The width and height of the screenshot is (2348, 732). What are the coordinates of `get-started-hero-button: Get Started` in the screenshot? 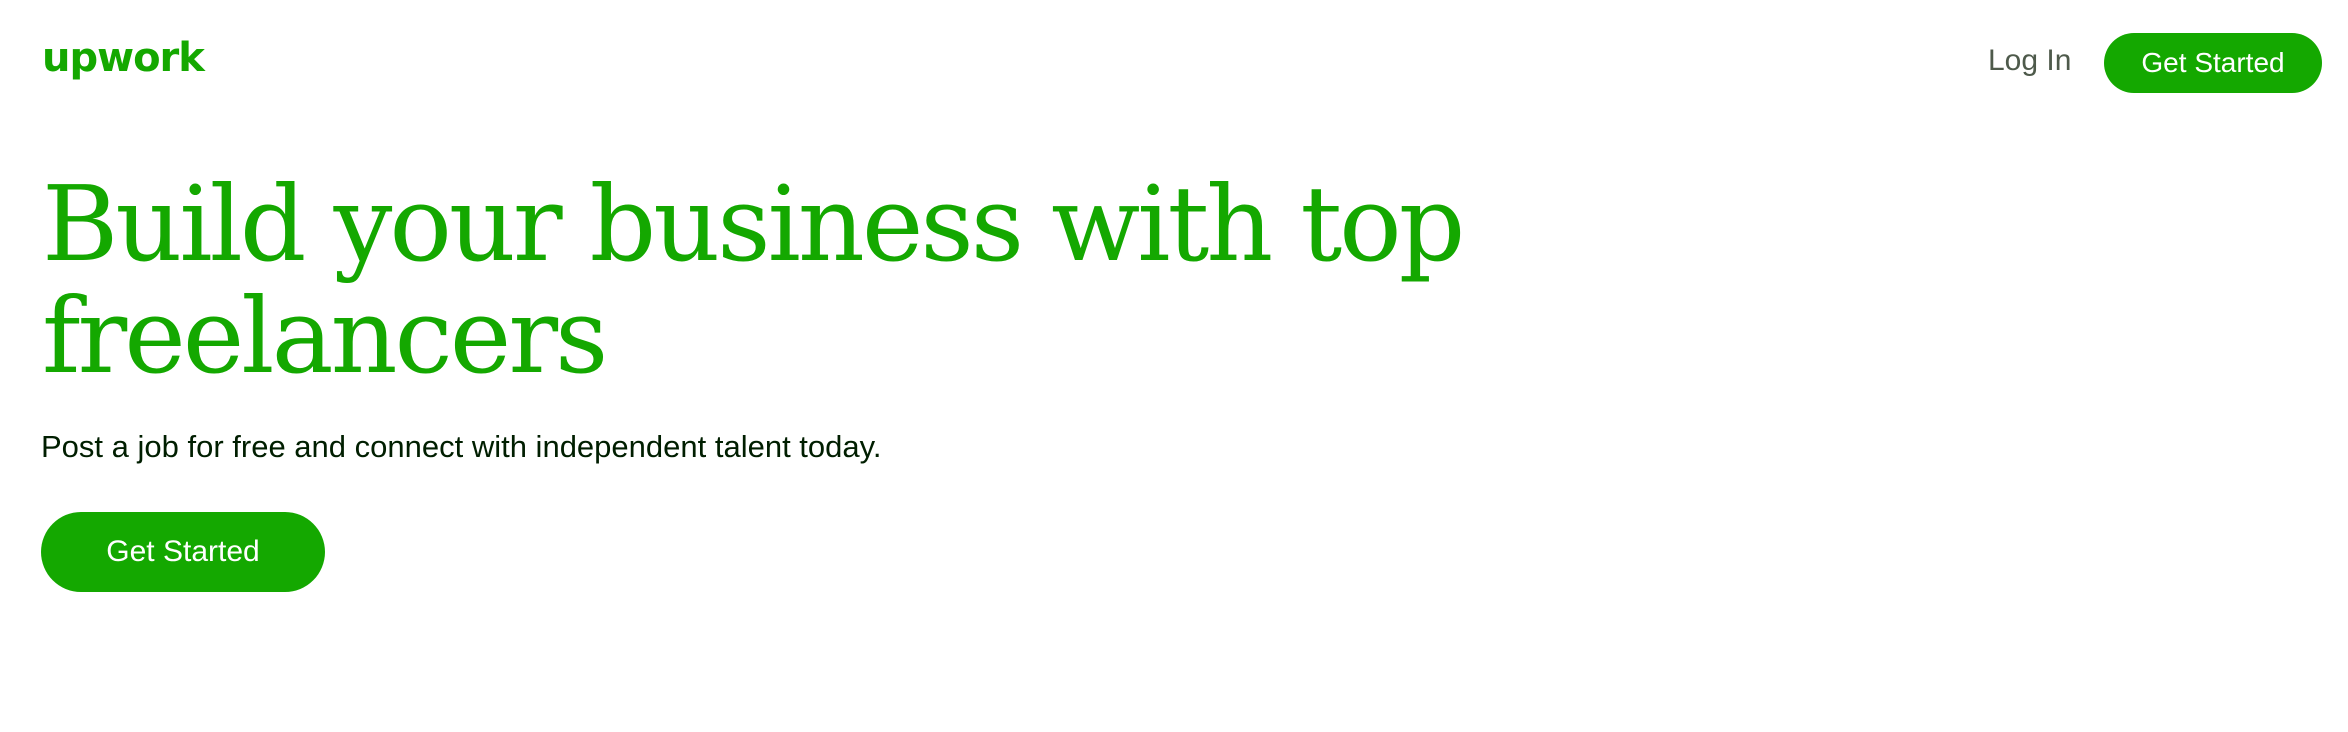 It's located at (183, 552).